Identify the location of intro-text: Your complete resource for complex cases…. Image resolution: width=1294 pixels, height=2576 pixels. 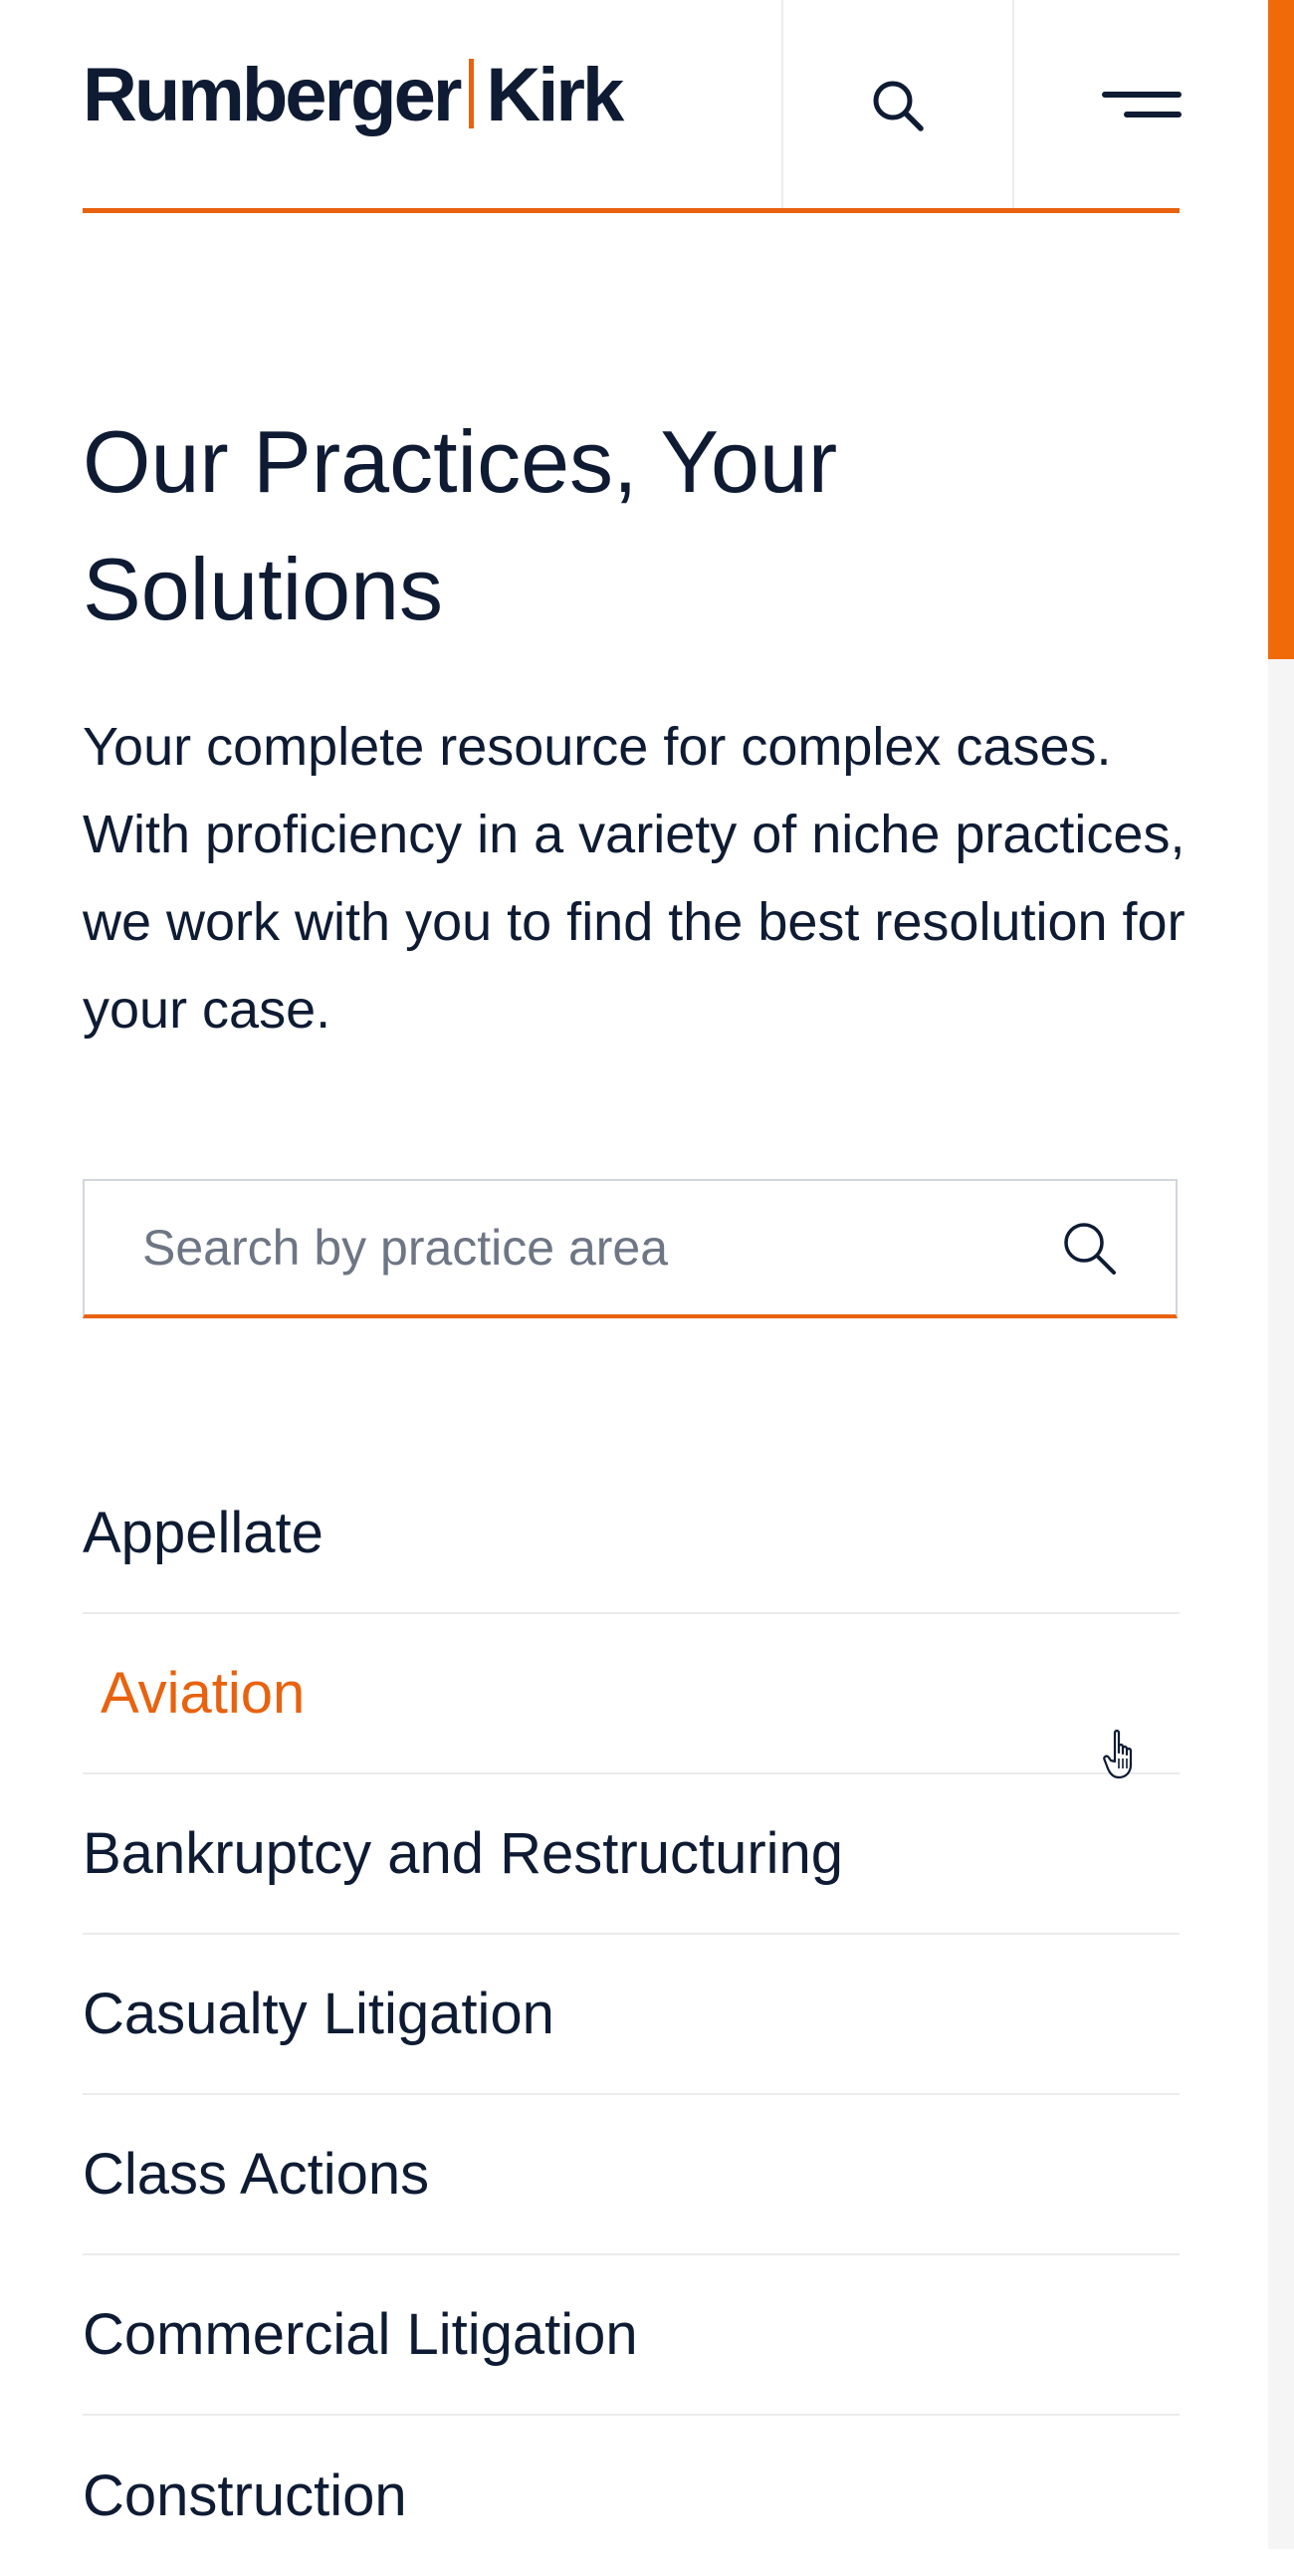
(635, 878).